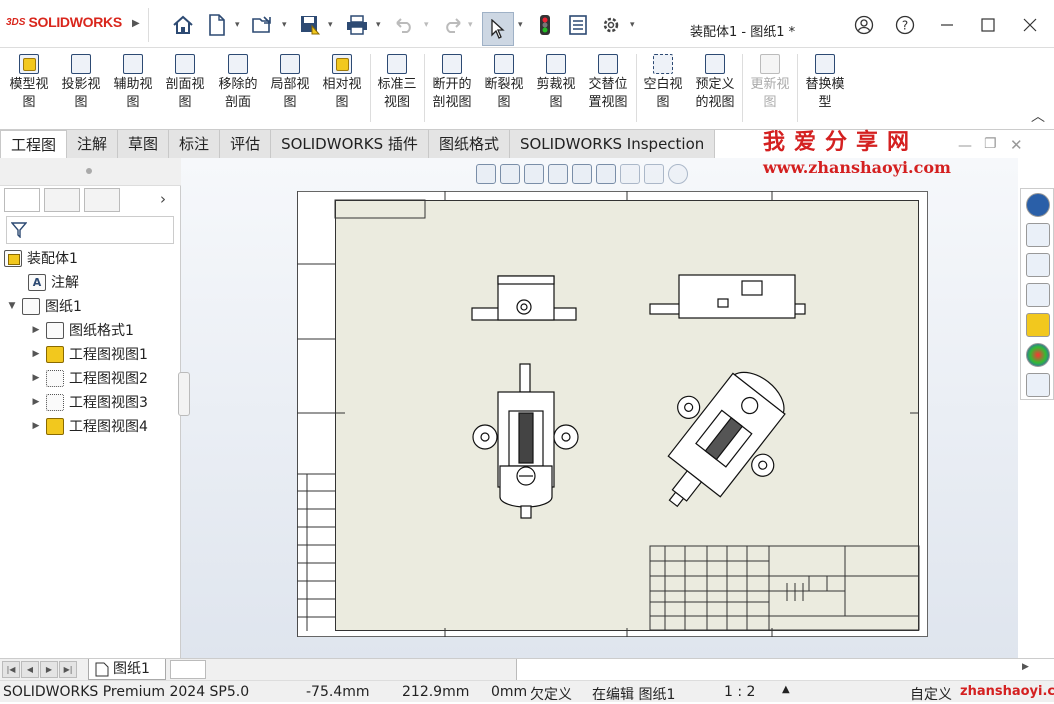  I want to click on horizontal-scrollbar, so click(785, 669).